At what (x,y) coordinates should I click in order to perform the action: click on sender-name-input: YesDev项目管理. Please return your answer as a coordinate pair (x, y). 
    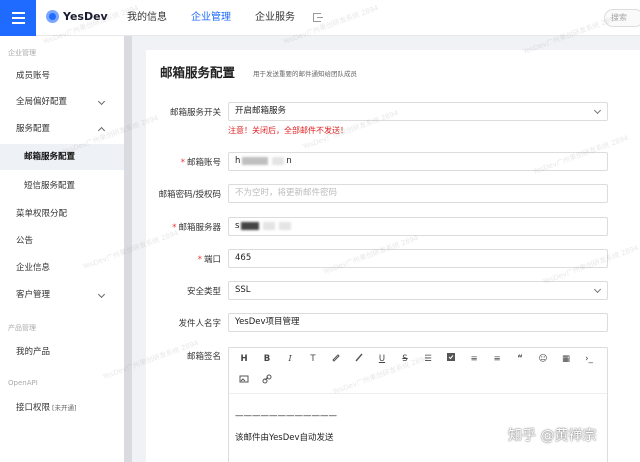
    Looking at the image, I should click on (418, 322).